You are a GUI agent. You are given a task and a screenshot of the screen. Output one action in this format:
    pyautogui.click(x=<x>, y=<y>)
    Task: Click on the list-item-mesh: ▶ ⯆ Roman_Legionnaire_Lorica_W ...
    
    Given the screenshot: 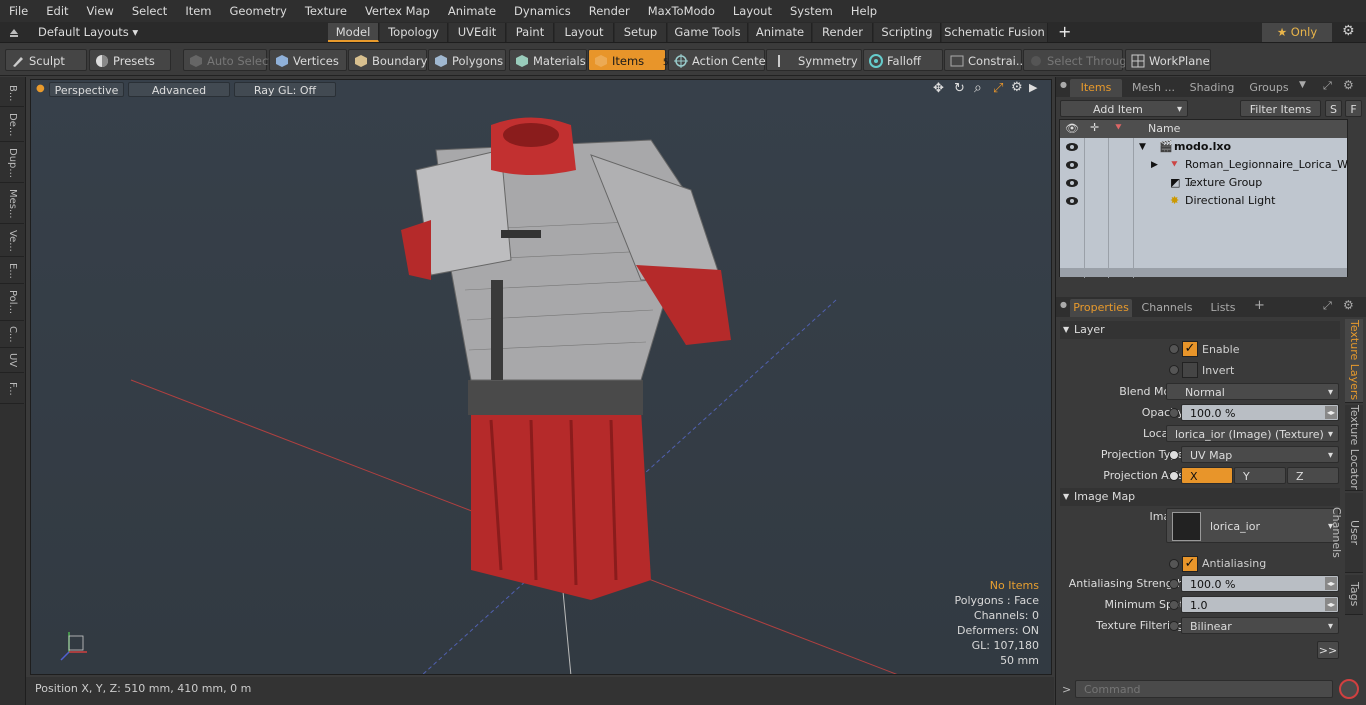 What is the action you would take?
    pyautogui.click(x=1204, y=172)
    